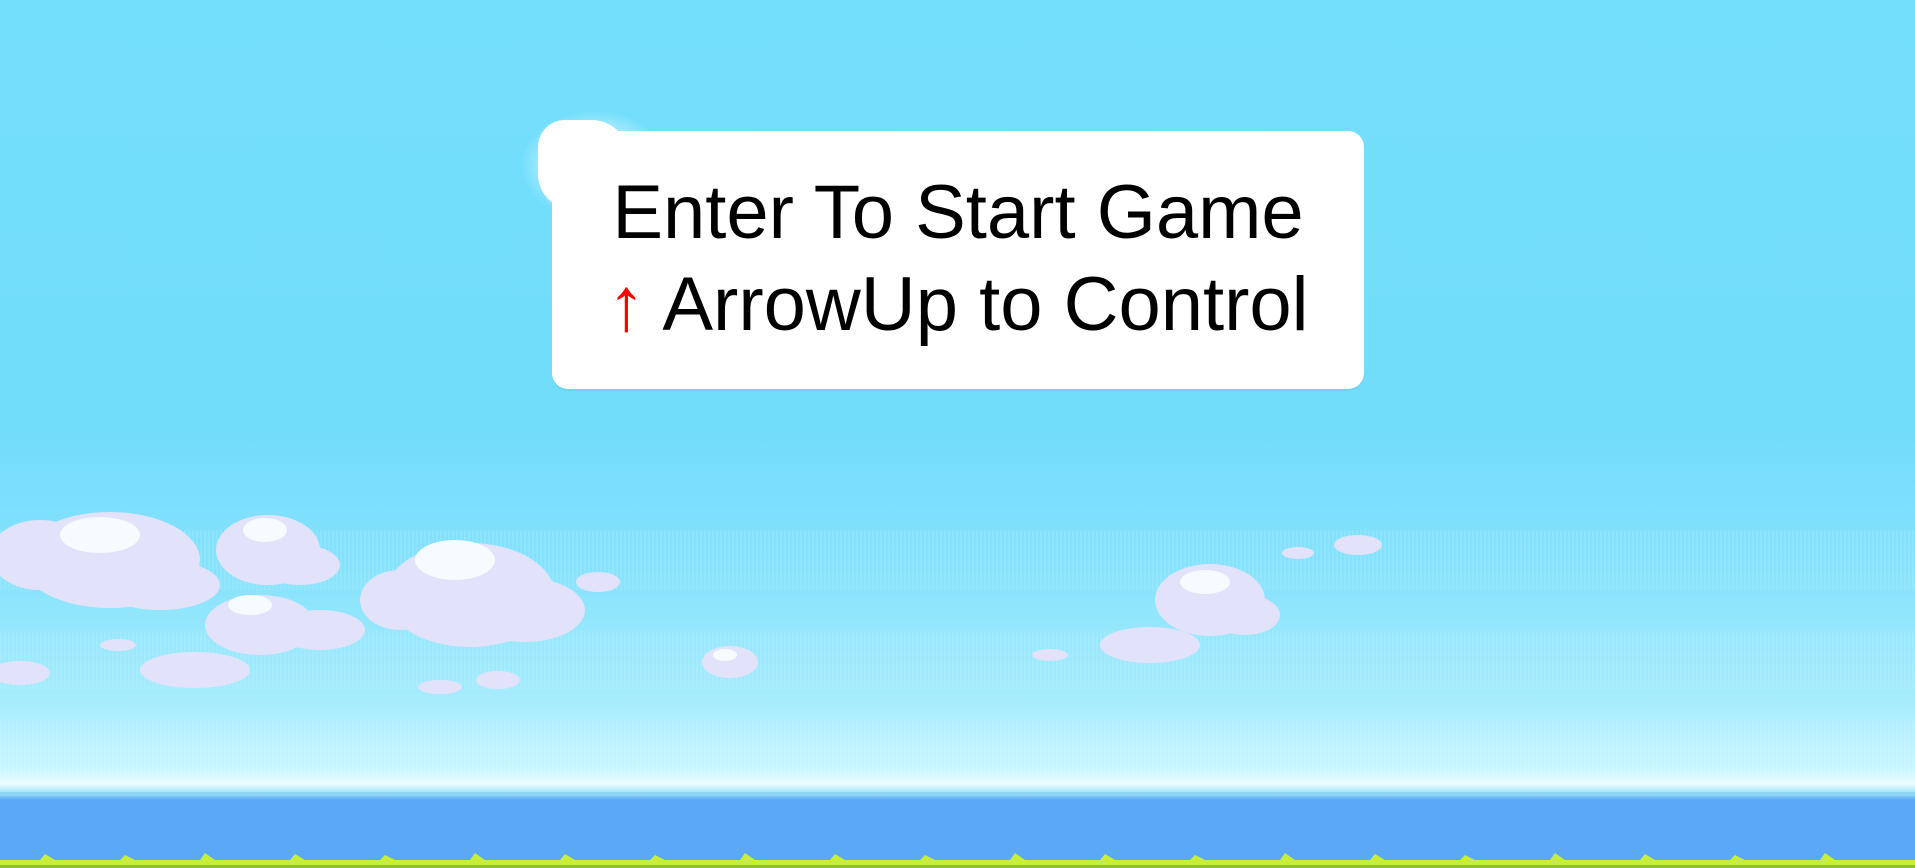 The width and height of the screenshot is (1915, 868). Describe the element at coordinates (957, 794) in the screenshot. I see `horizon-line` at that location.